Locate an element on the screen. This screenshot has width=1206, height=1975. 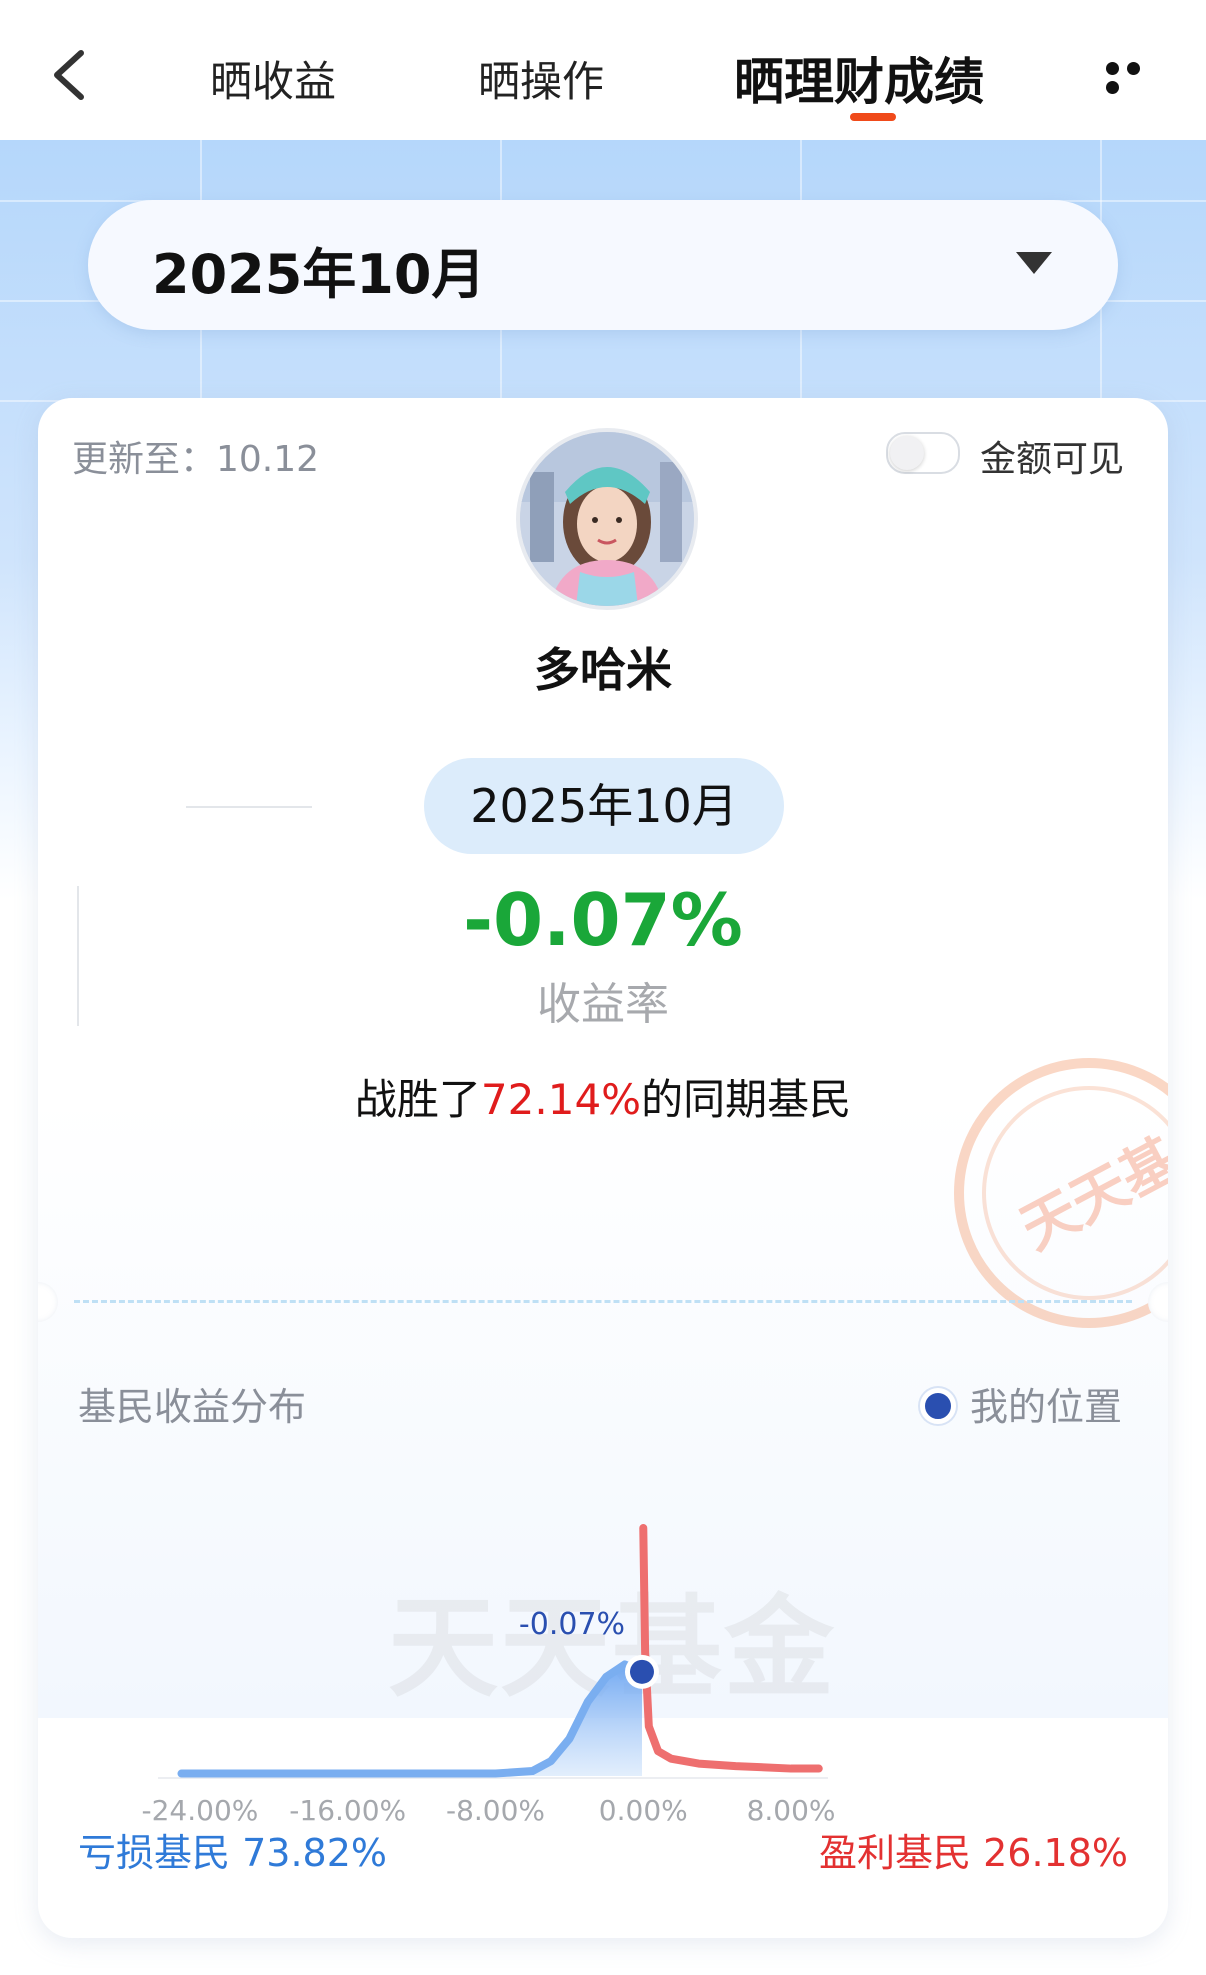
loss-investors: 亏损基民 73.82% is located at coordinates (232, 1849).